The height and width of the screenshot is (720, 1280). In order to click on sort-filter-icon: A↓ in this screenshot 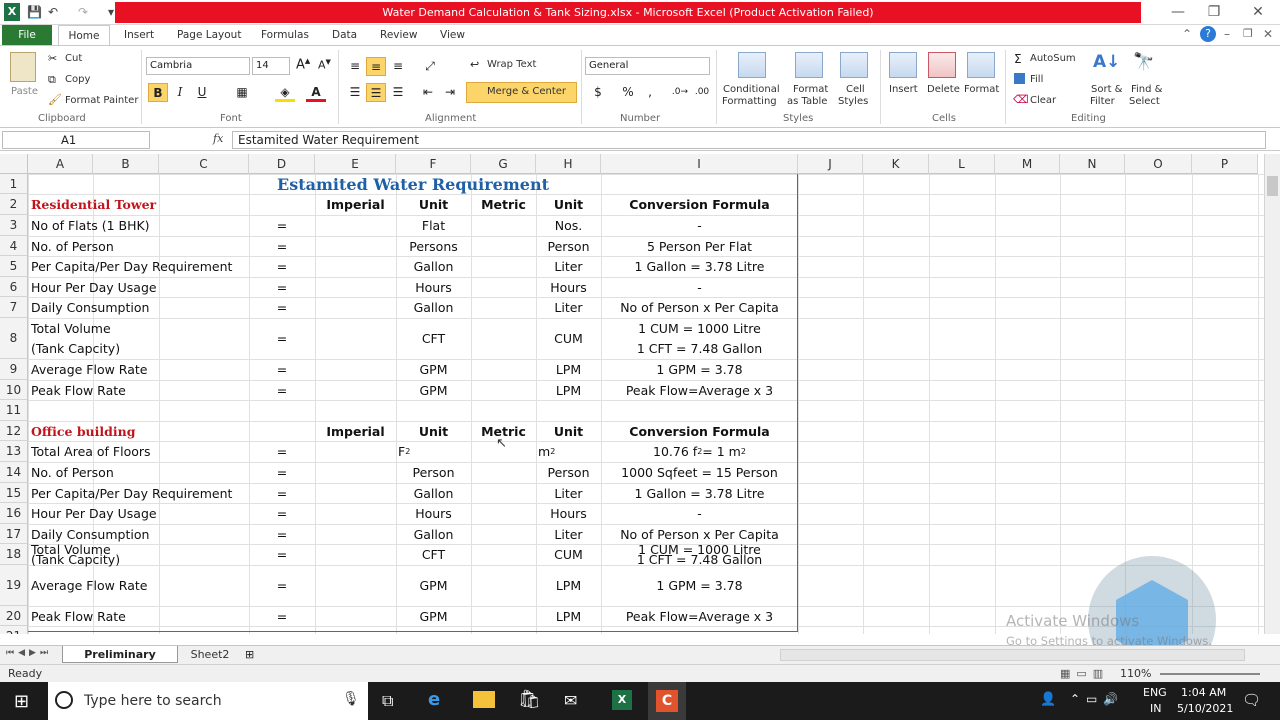, I will do `click(1106, 62)`.